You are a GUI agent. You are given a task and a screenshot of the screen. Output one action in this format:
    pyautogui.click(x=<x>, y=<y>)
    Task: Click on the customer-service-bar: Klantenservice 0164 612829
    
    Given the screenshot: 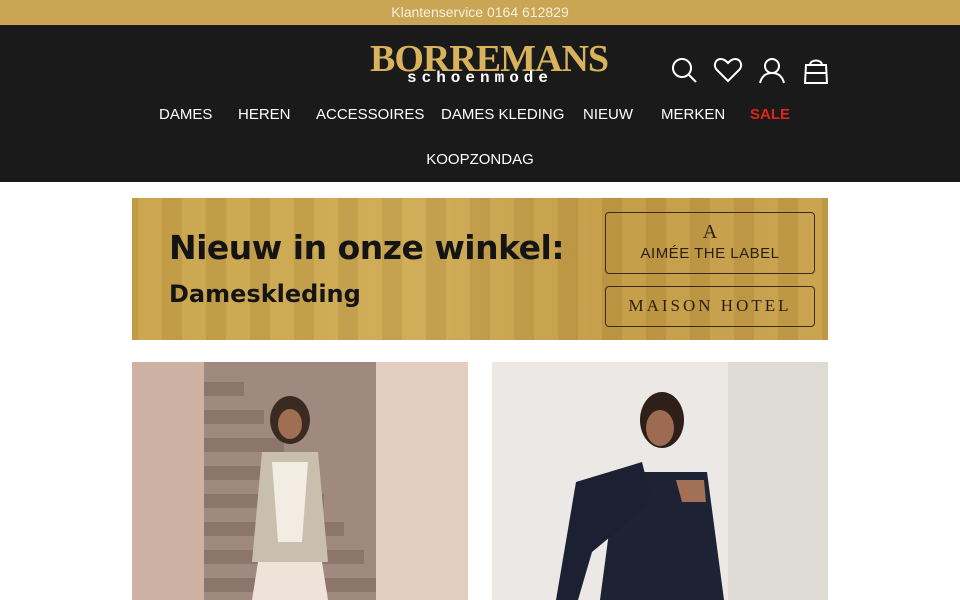 What is the action you would take?
    pyautogui.click(x=480, y=12)
    